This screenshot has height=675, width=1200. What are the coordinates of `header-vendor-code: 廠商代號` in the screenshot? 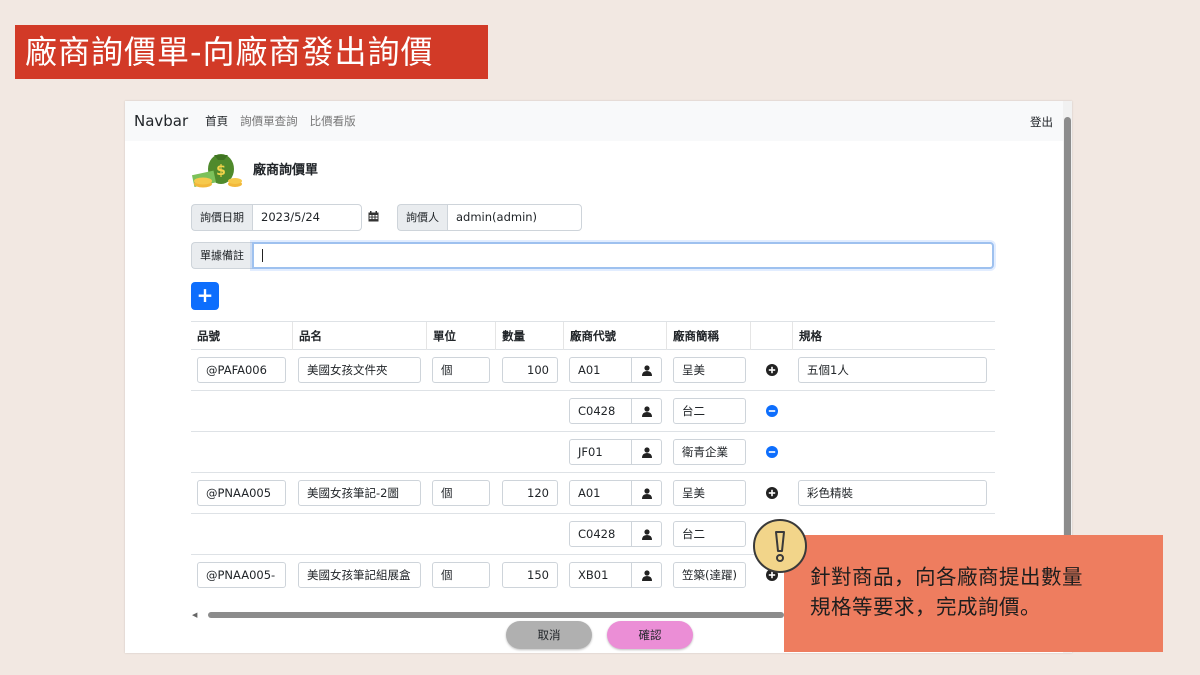 It's located at (614, 336).